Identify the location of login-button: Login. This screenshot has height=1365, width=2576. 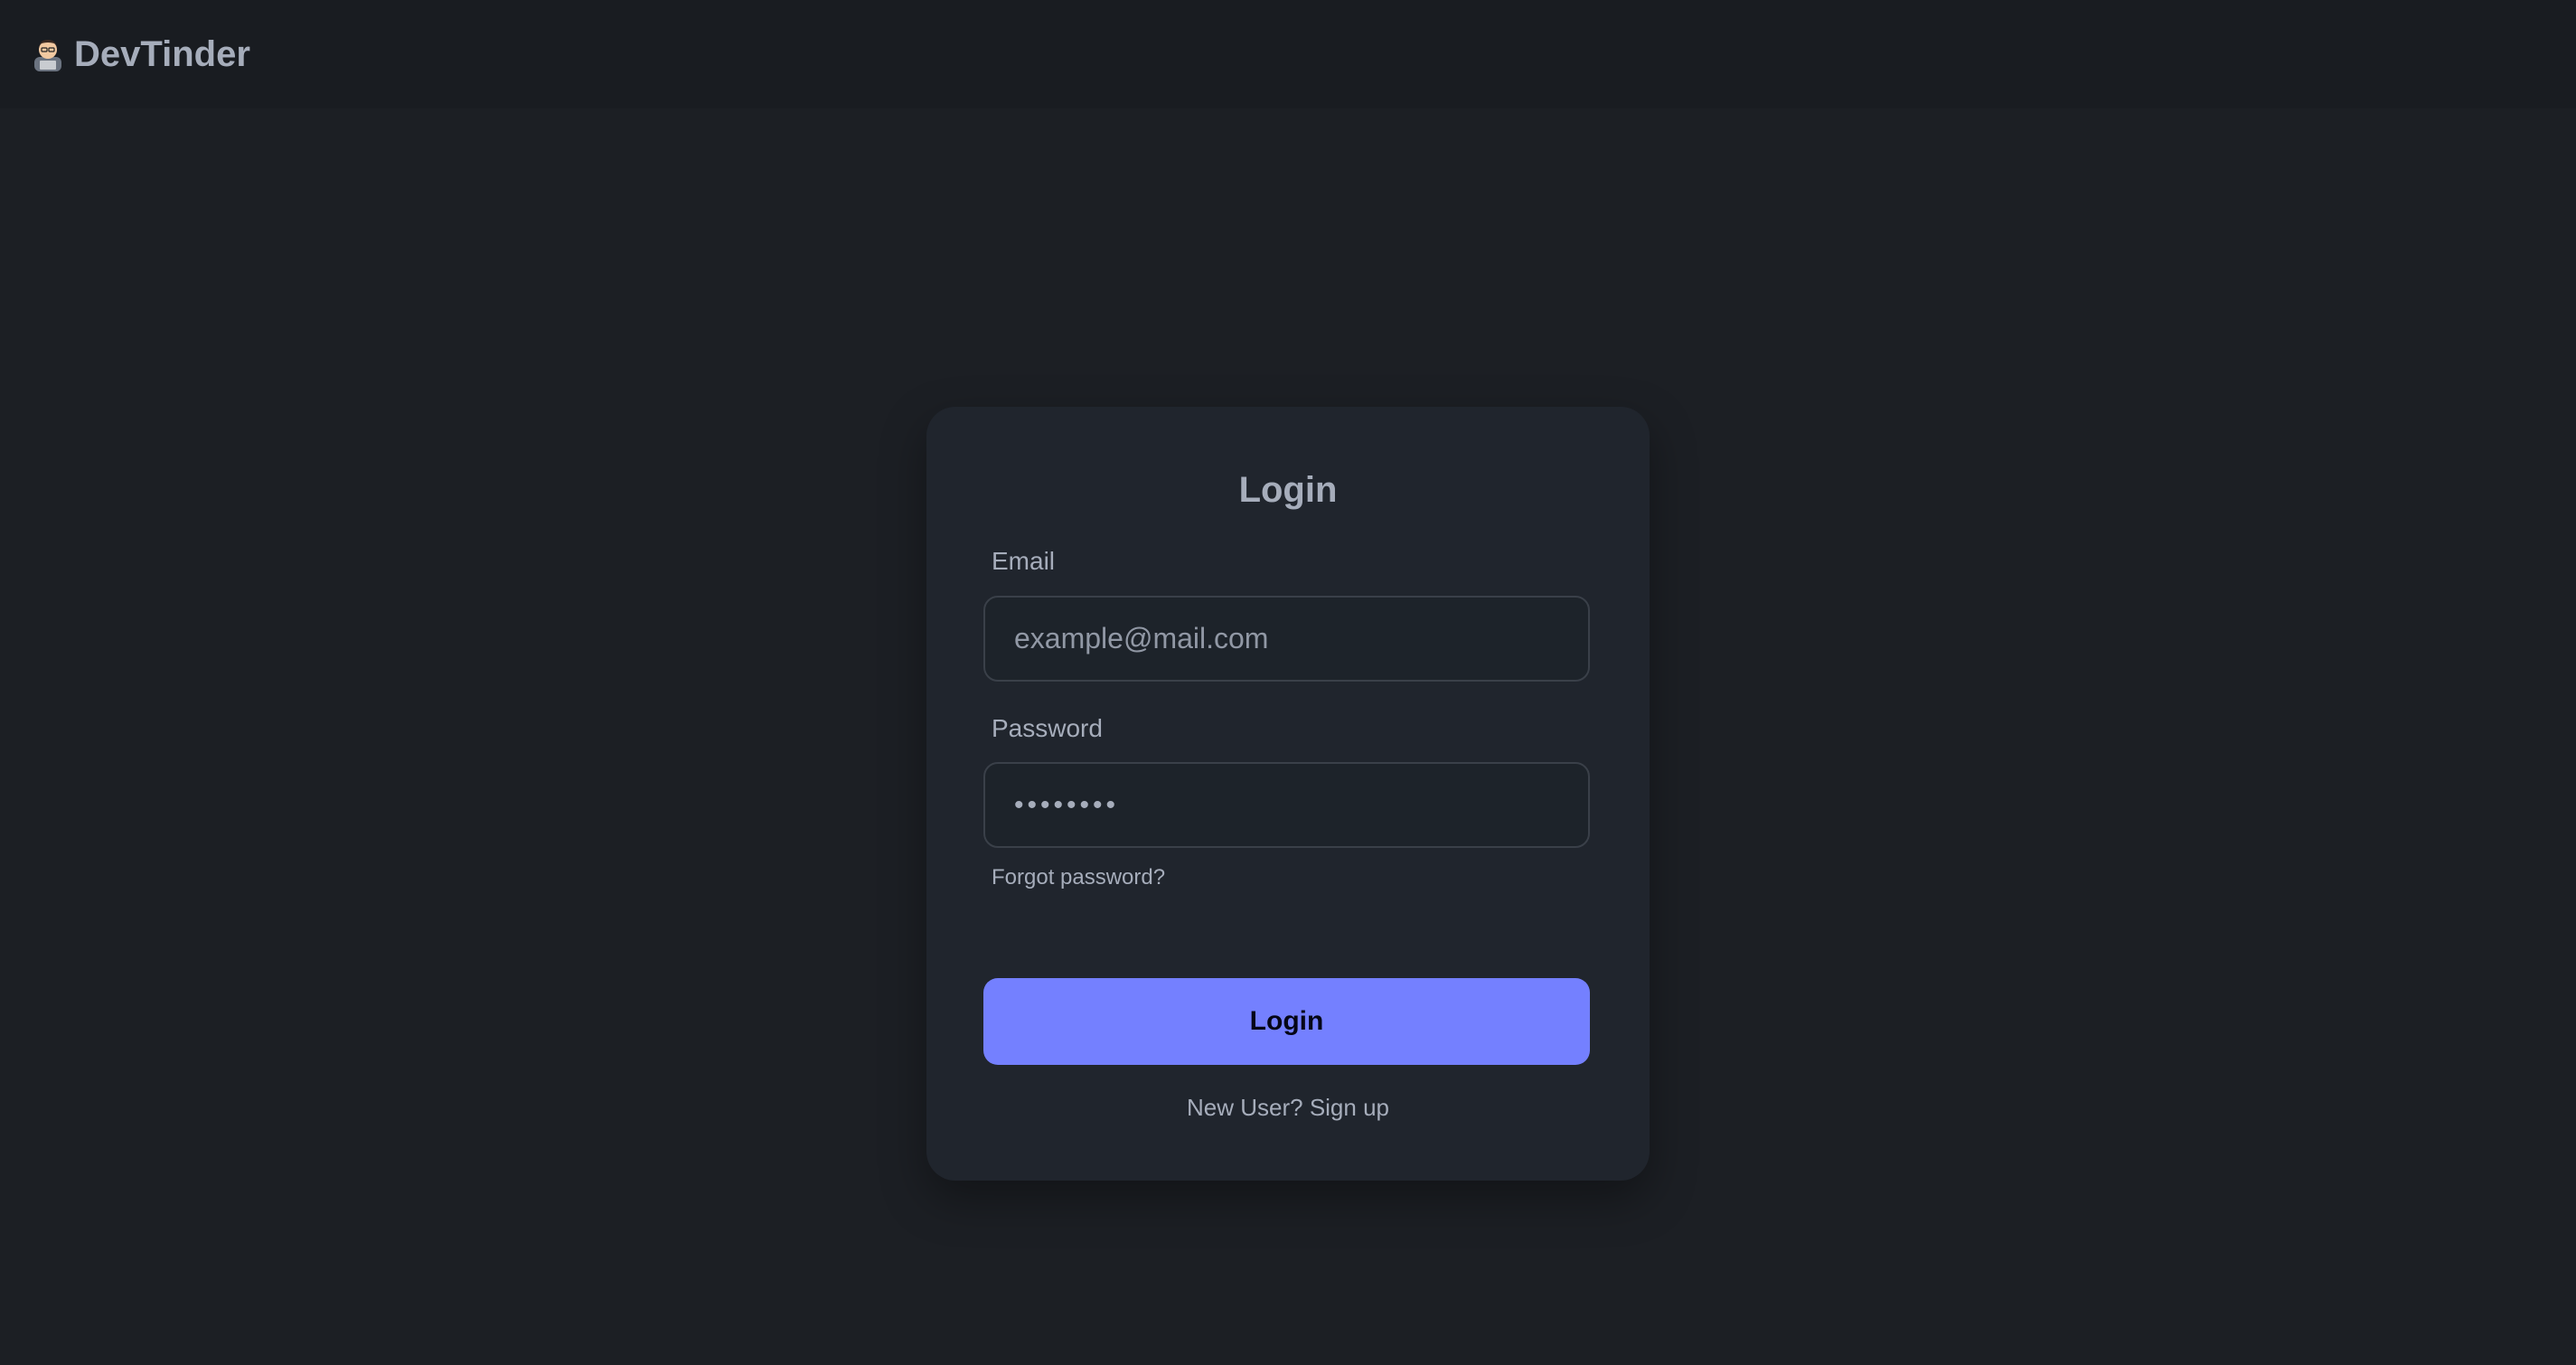
(1287, 1021).